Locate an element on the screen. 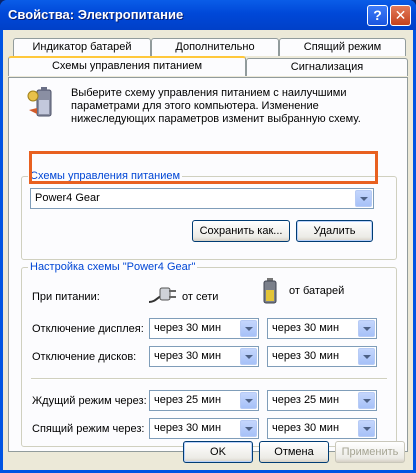 This screenshot has height=473, width=416. display-off-ac-select: через 30 мин is located at coordinates (204, 328).